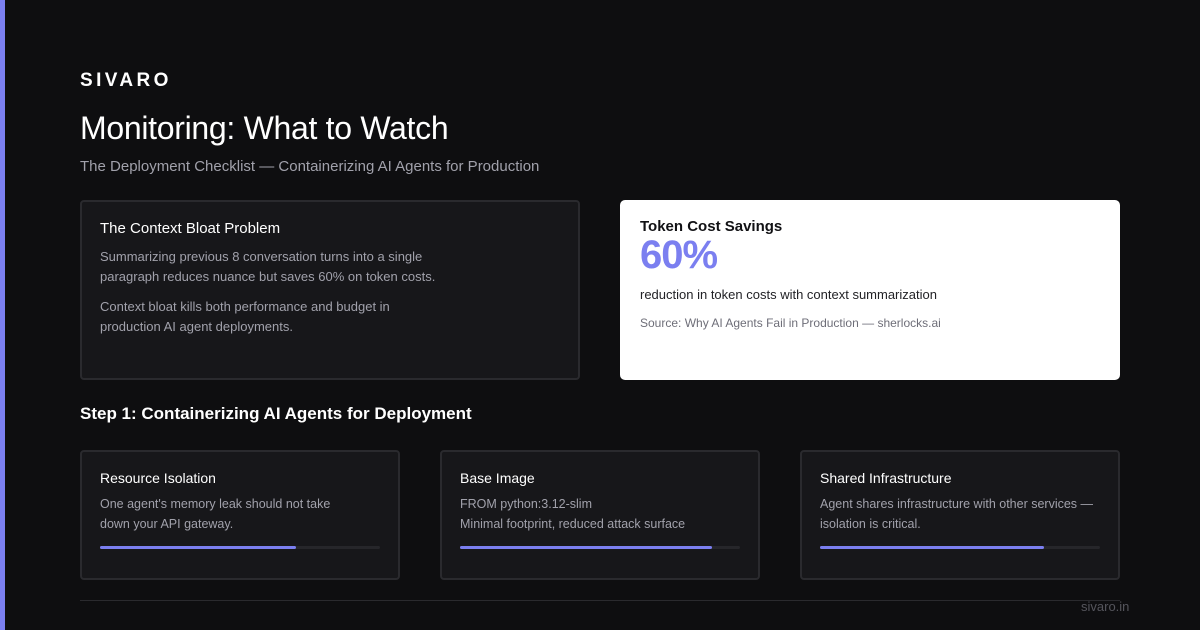 This screenshot has height=630, width=1200. What do you see at coordinates (679, 255) in the screenshot?
I see `stat-value: 60%` at bounding box center [679, 255].